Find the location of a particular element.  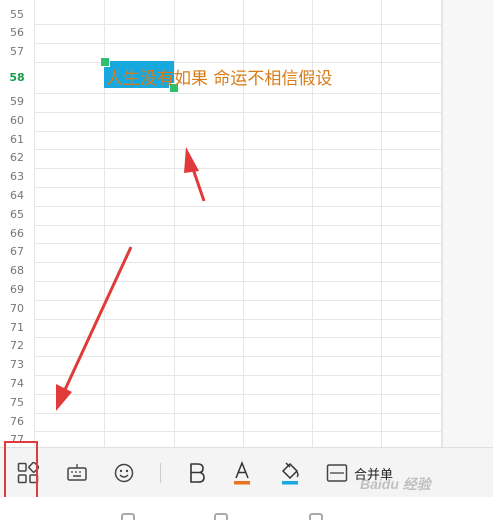

system-nav-bar is located at coordinates (246, 508).